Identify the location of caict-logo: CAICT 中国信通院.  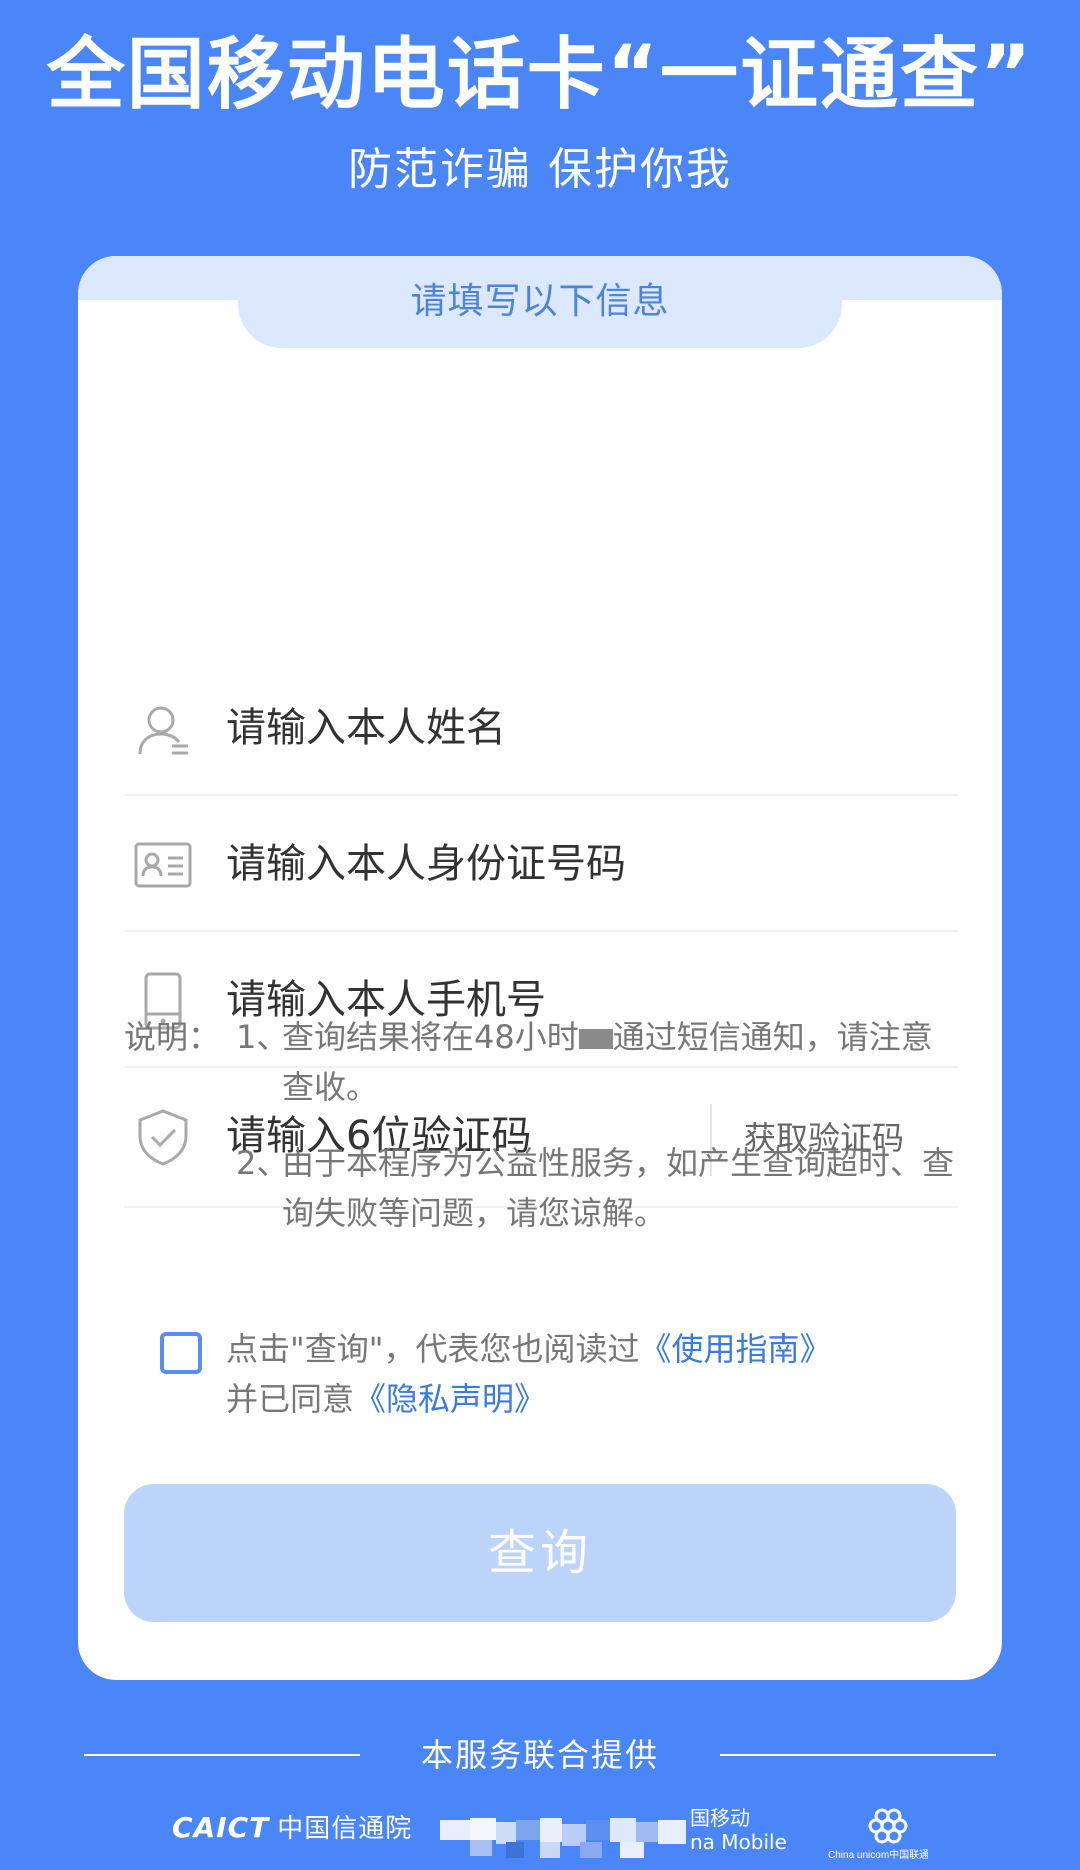
(292, 1826).